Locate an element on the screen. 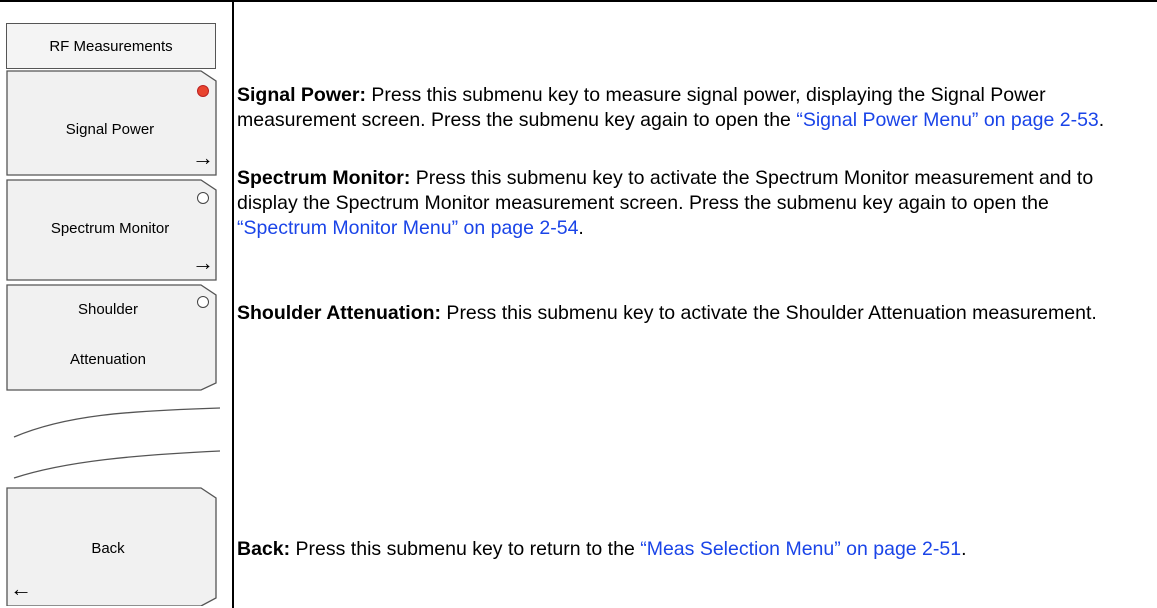 The height and width of the screenshot is (608, 1157). spectrum-monitor-key-label: Spectrum Monitor is located at coordinates (110, 228).